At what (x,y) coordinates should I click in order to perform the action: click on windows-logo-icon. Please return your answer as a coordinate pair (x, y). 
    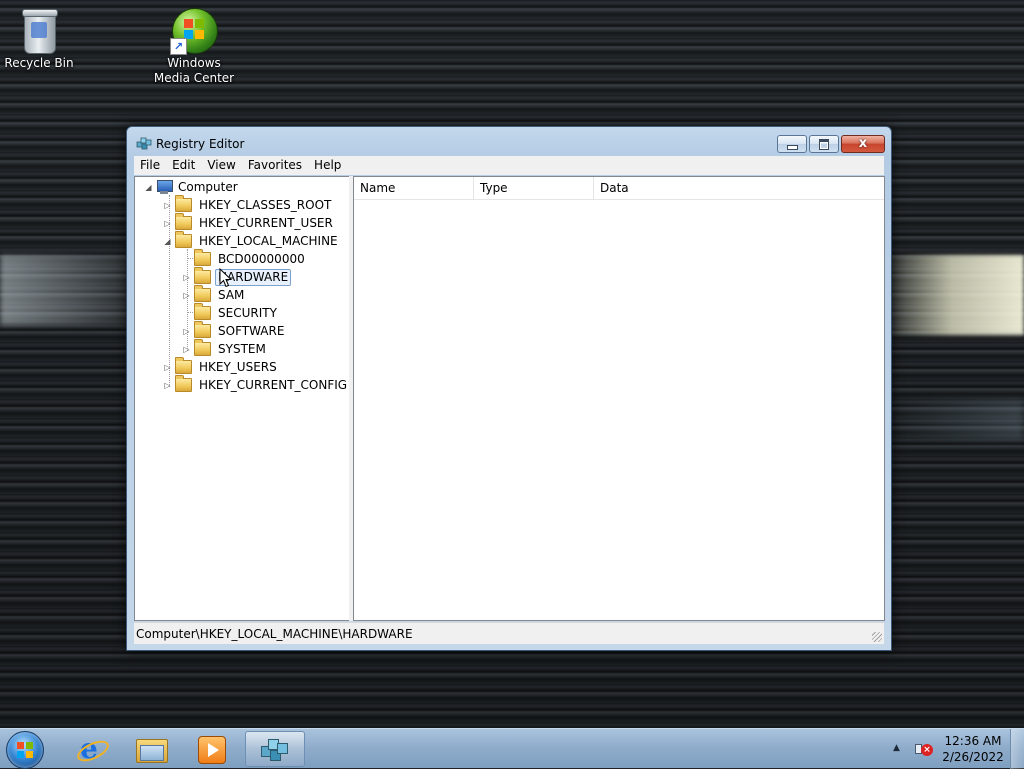
    Looking at the image, I should click on (25, 750).